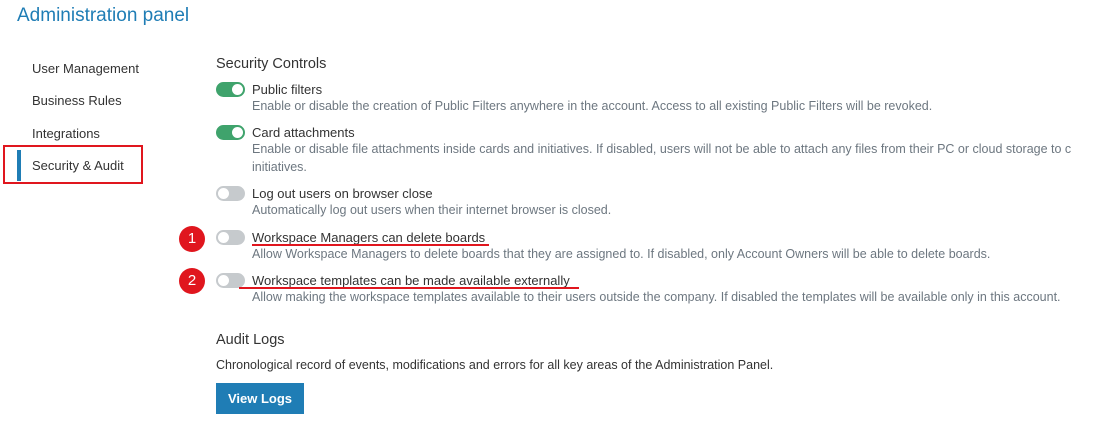 The height and width of the screenshot is (439, 1119). Describe the element at coordinates (342, 193) in the screenshot. I see `logout-on-close-label: Log out users on browser close` at that location.